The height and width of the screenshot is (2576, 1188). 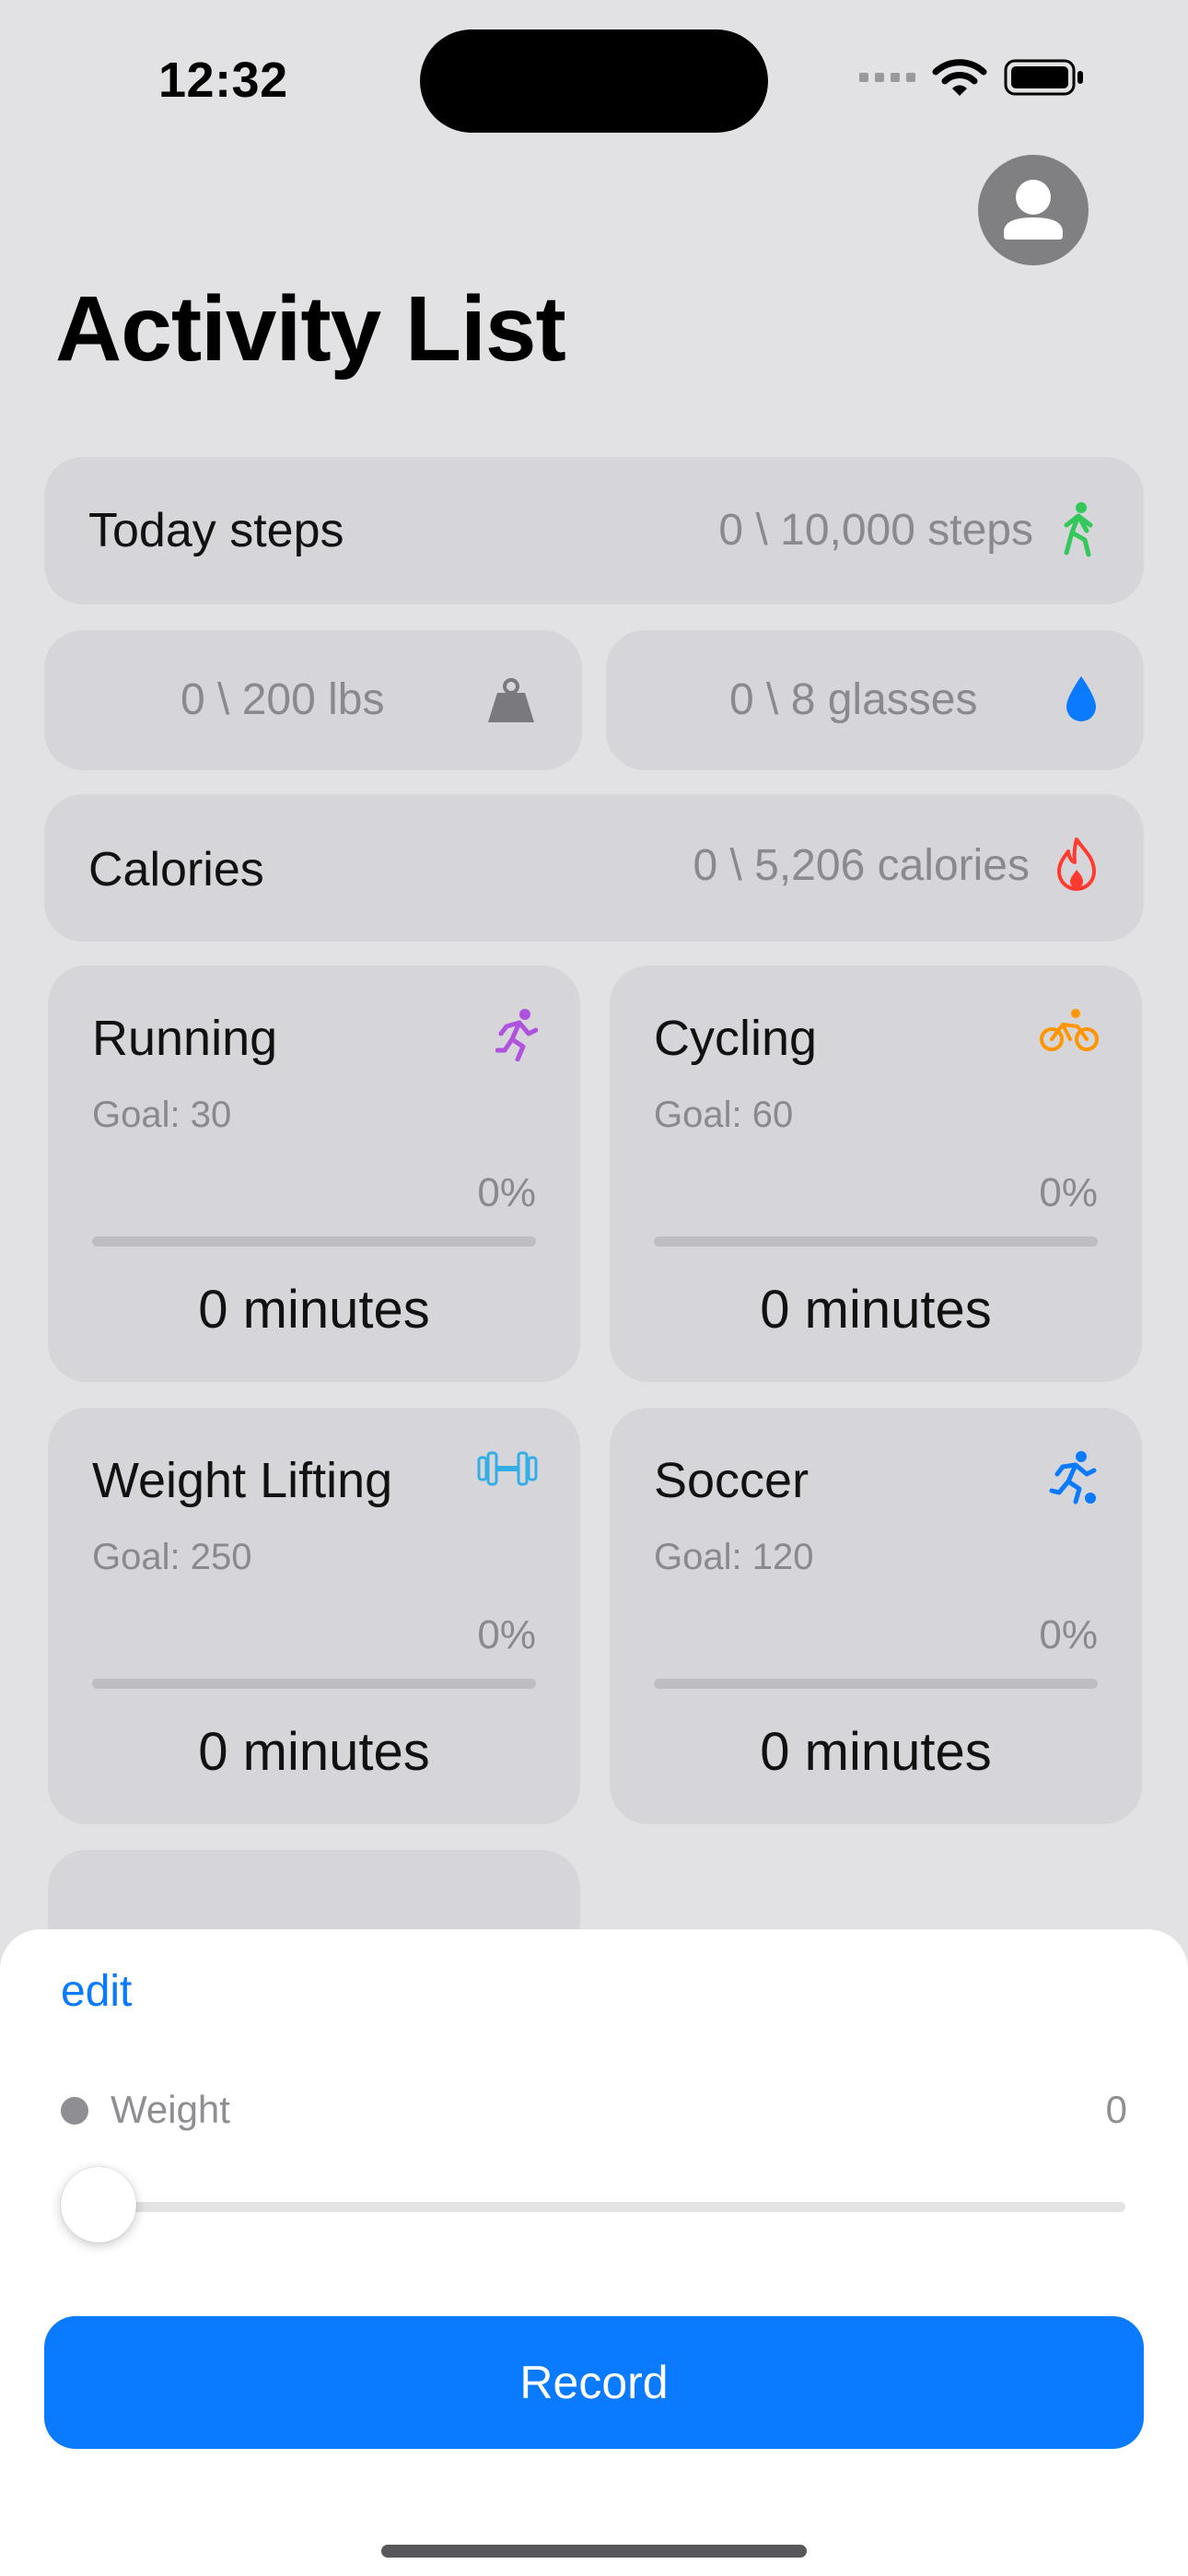 What do you see at coordinates (593, 2207) in the screenshot?
I see `weight-slider-track` at bounding box center [593, 2207].